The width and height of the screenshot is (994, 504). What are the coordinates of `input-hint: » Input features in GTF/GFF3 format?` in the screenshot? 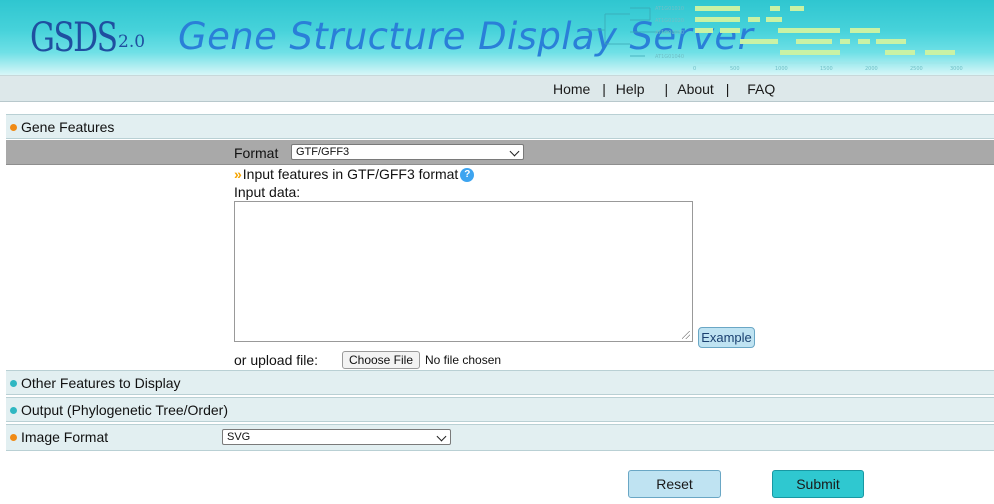 It's located at (354, 174).